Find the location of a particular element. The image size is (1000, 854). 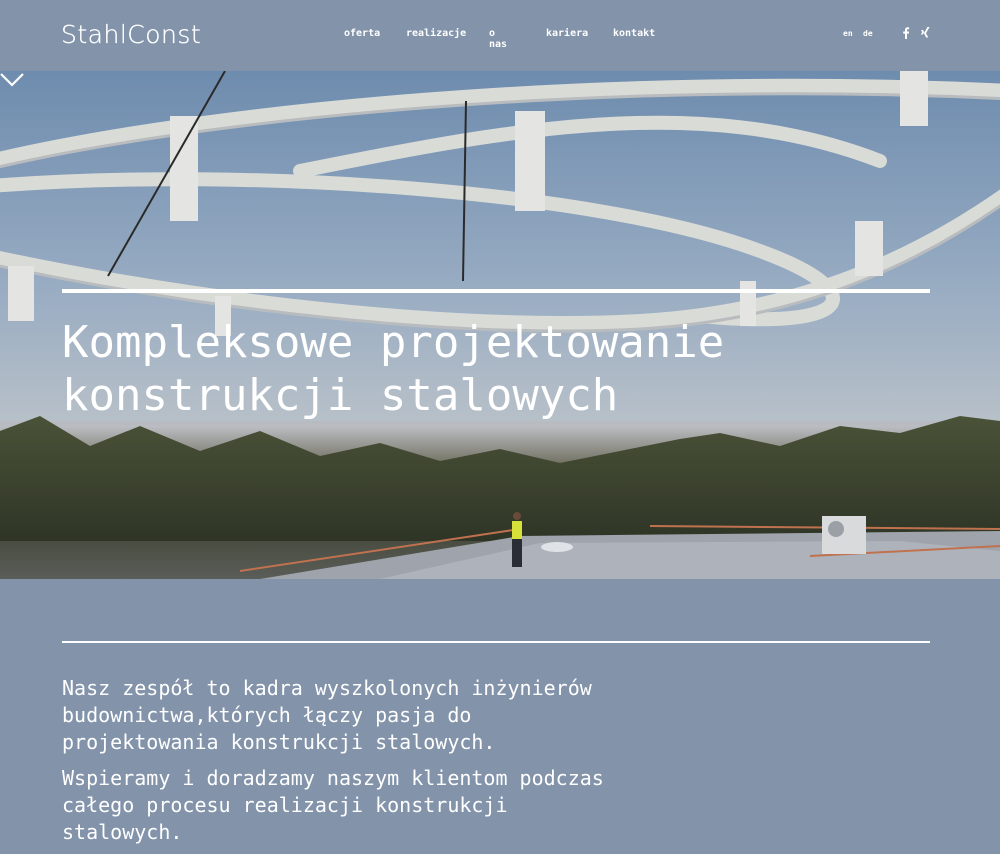

xing-icon is located at coordinates (925, 34).